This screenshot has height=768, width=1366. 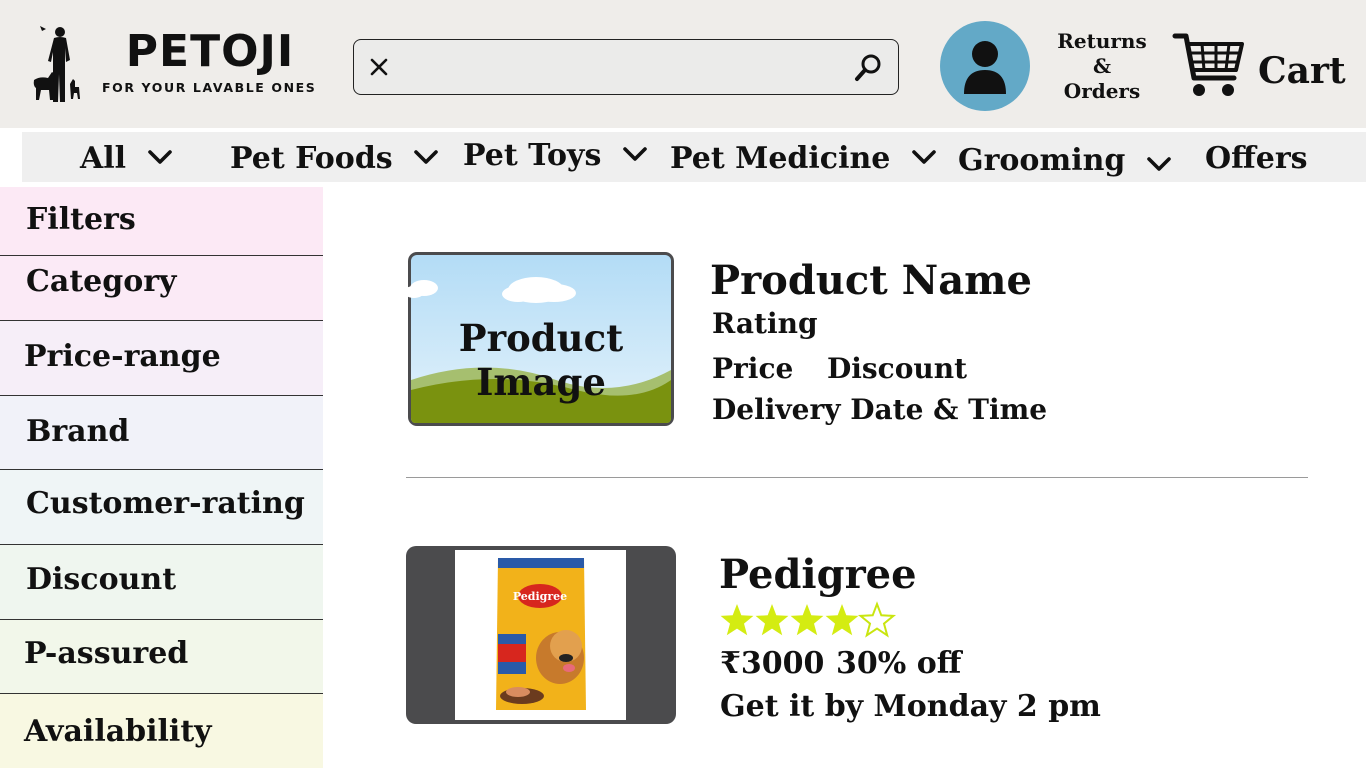 I want to click on product-delivery: Delivery Date & Time, so click(x=880, y=409).